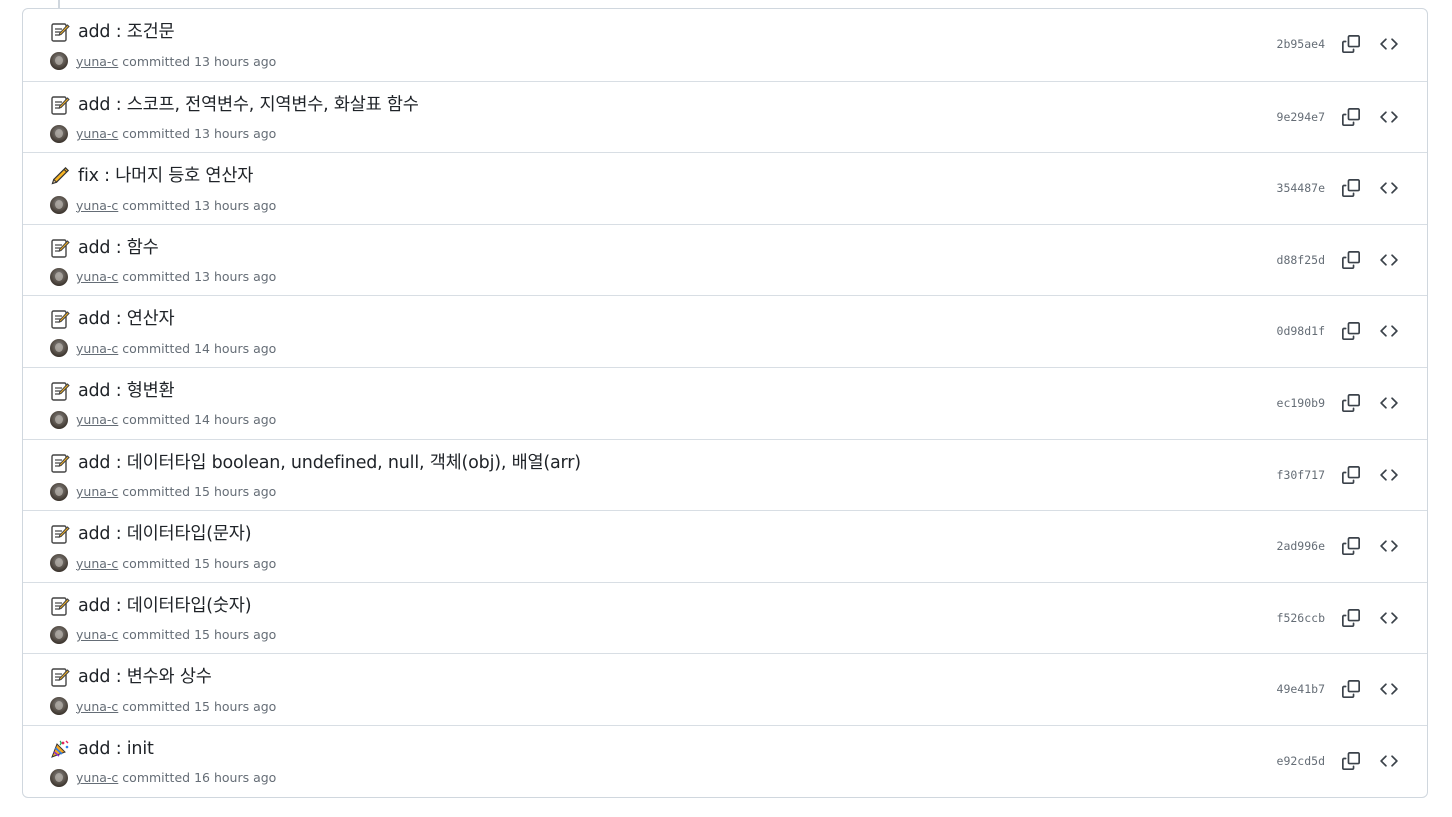 Image resolution: width=1452 pixels, height=817 pixels. I want to click on commit-title-link: add : 연산자, so click(126, 319).